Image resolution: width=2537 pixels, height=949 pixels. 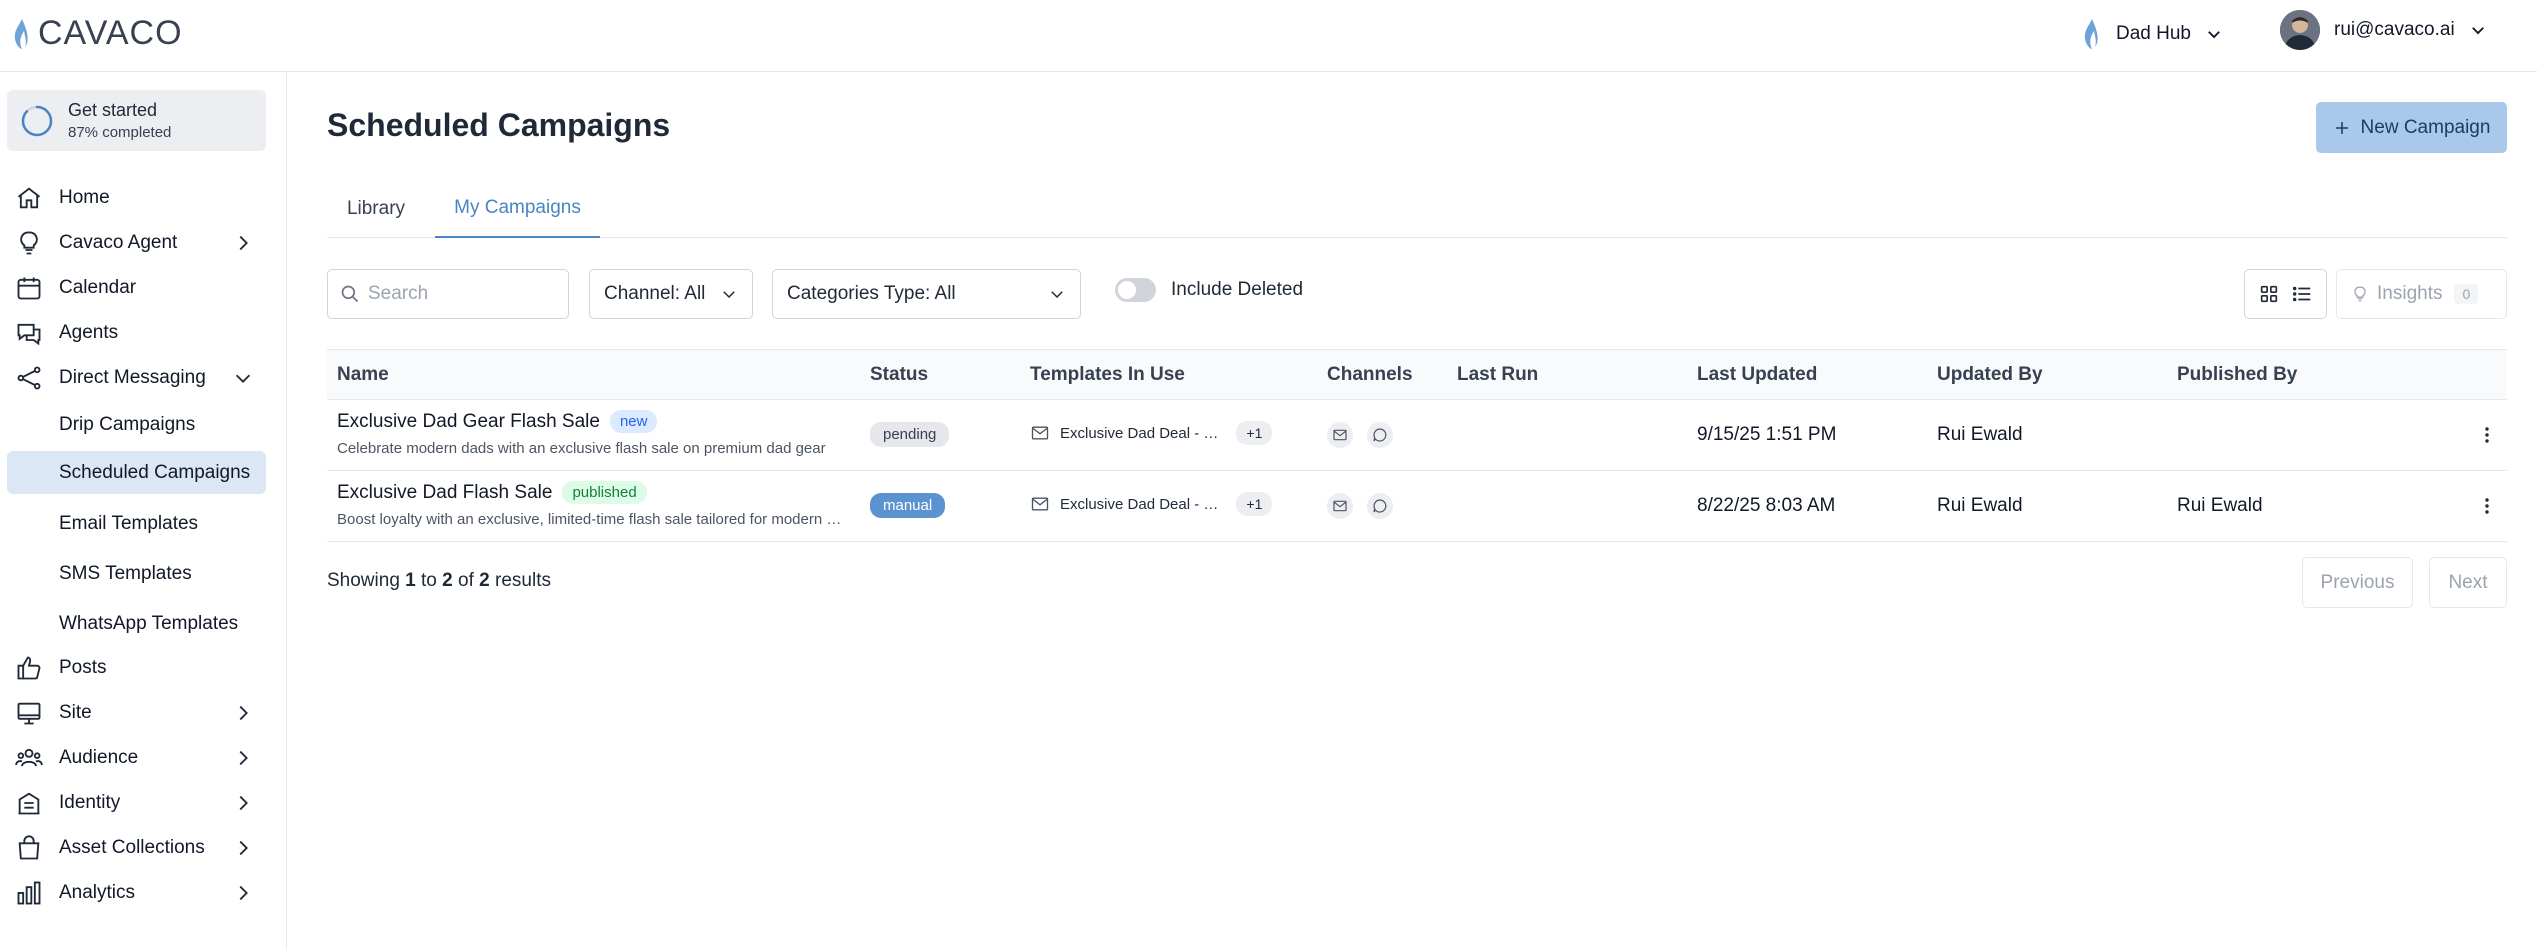 What do you see at coordinates (2394, 29) in the screenshot?
I see `user-email: rui@cavaco.ai` at bounding box center [2394, 29].